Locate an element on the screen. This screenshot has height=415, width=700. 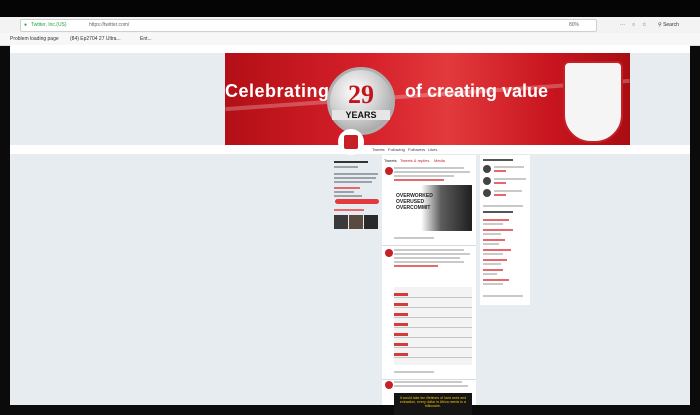
banner-text-left: Celebrating is located at coordinates (277, 91).